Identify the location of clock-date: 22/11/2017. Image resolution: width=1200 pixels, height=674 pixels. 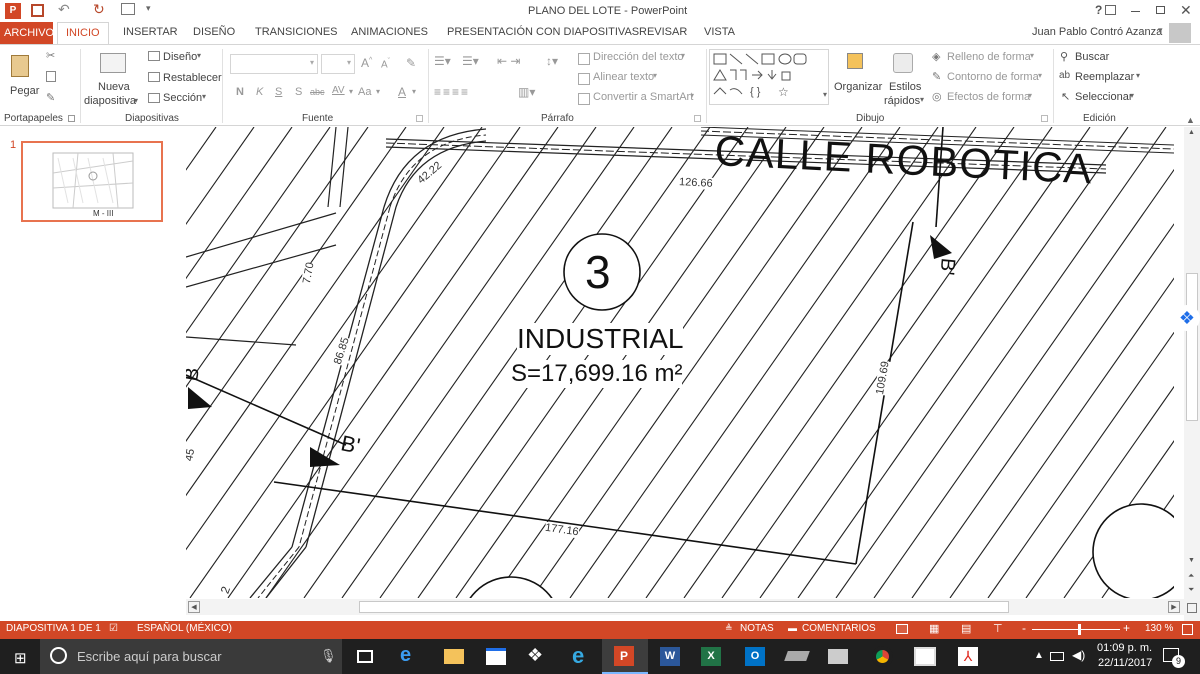
(1125, 663).